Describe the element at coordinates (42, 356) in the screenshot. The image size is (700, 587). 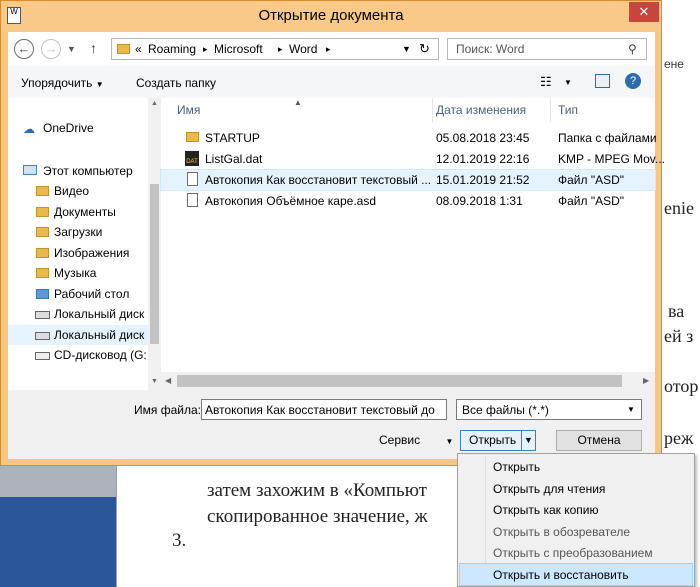
I see `cd-drive-icon` at that location.